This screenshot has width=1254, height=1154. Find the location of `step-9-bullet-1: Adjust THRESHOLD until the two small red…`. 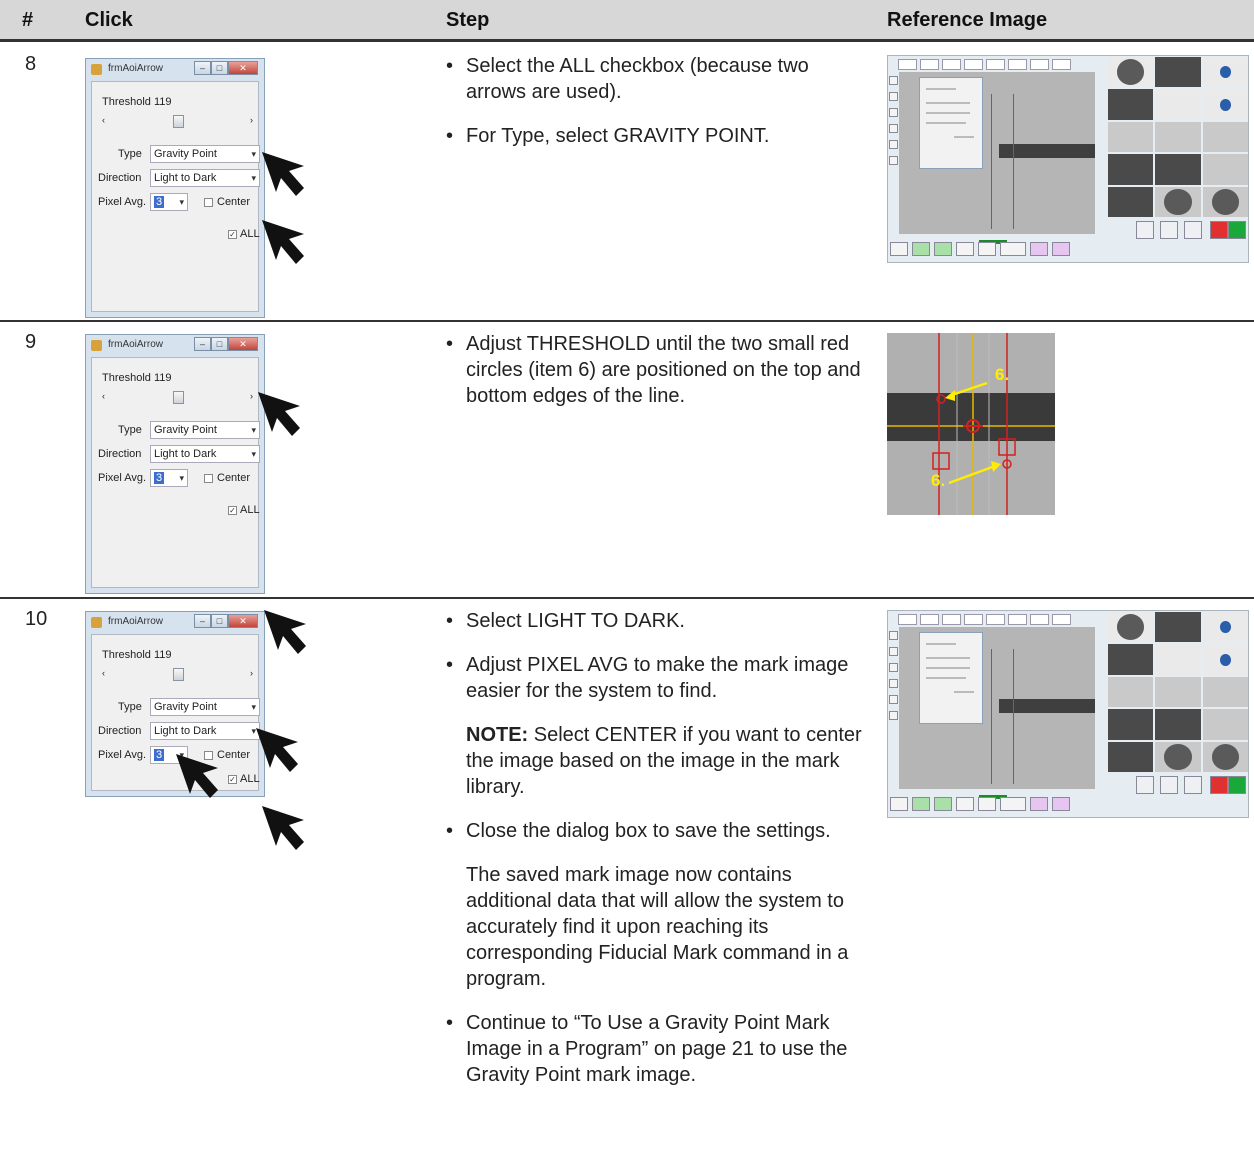

step-9-bullet-1: Adjust THRESHOLD until the two small red… is located at coordinates (656, 370).